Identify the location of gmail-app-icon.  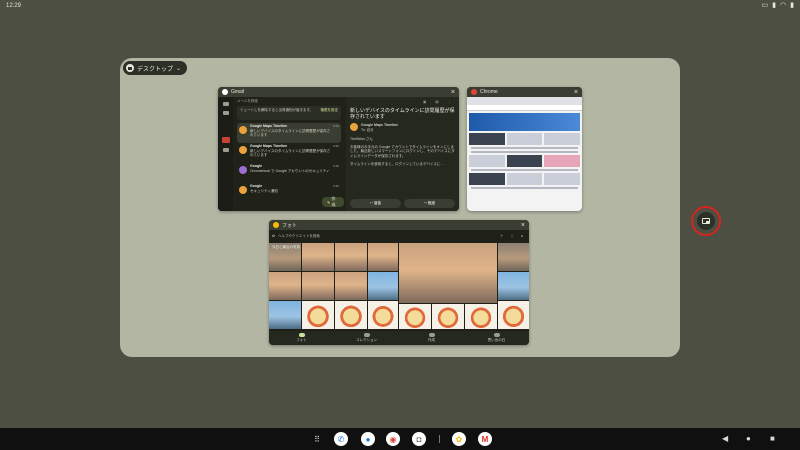
(225, 92).